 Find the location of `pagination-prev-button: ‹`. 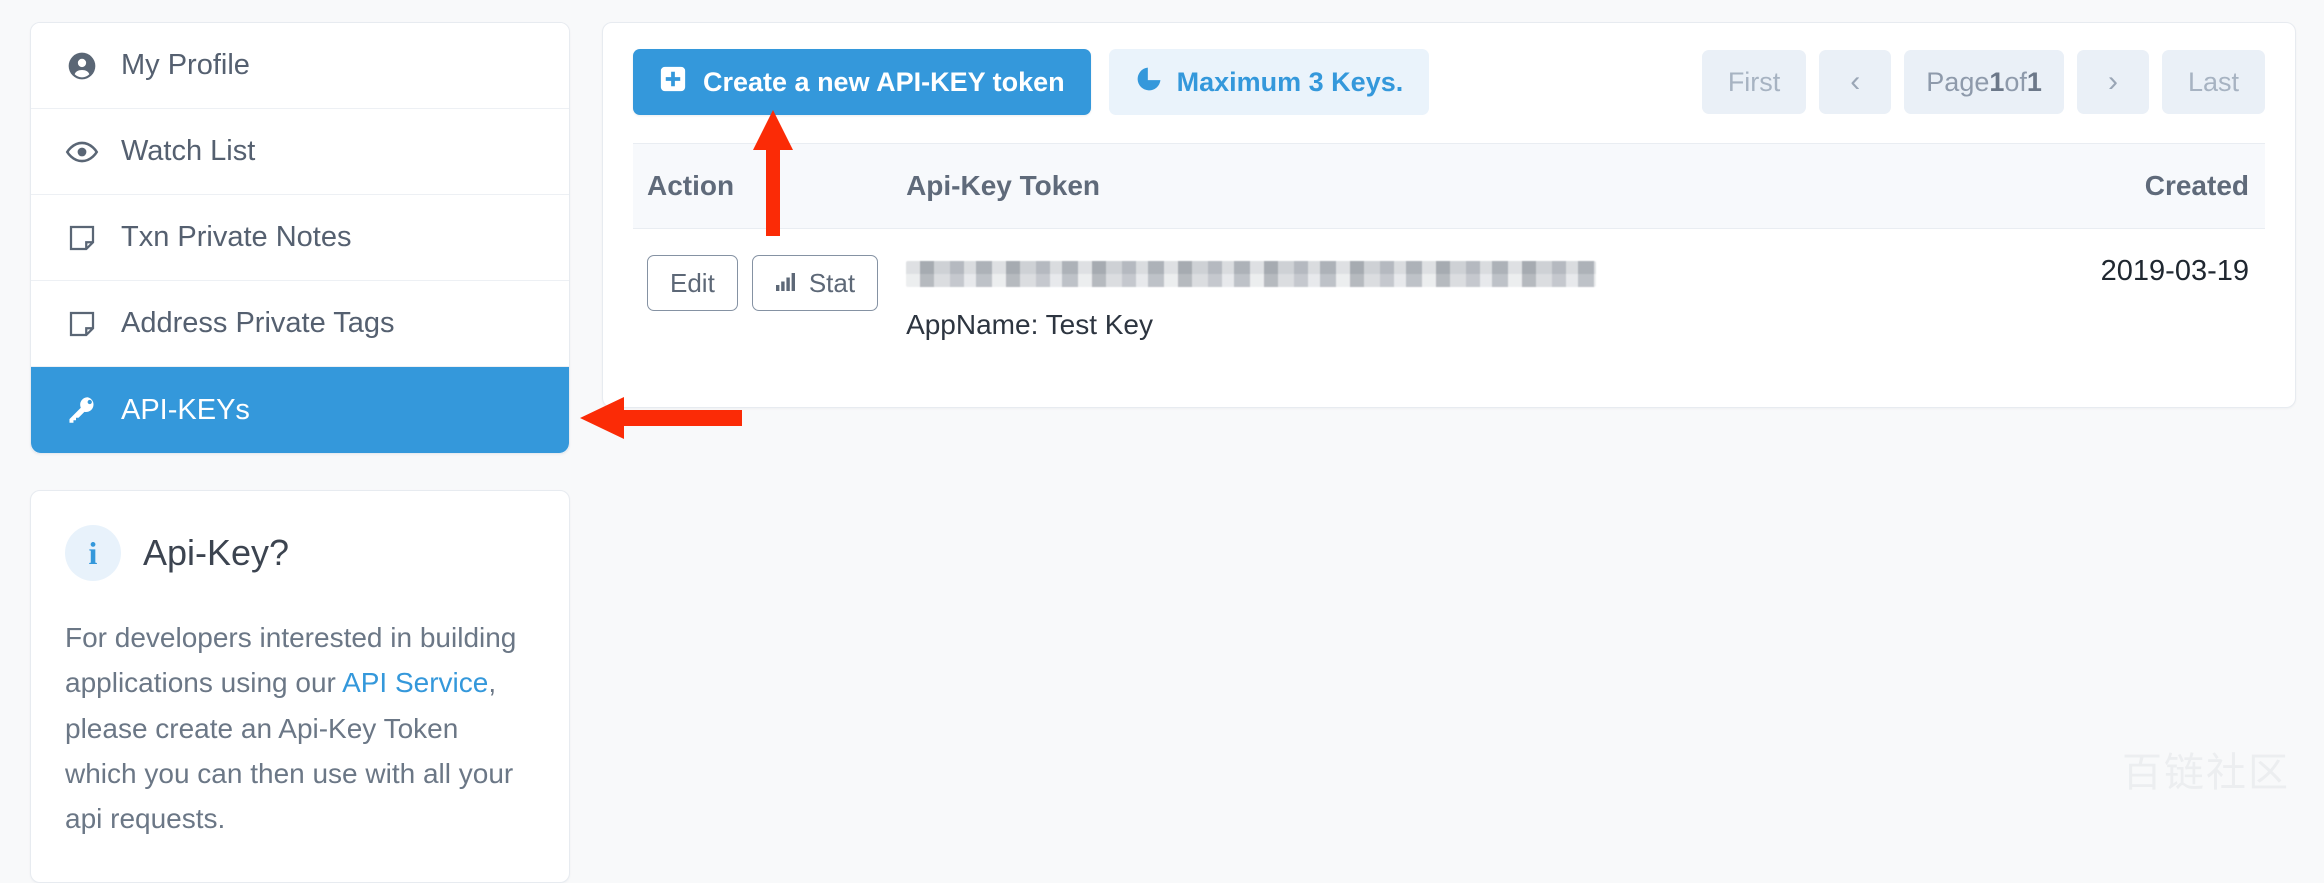

pagination-prev-button: ‹ is located at coordinates (1855, 82).